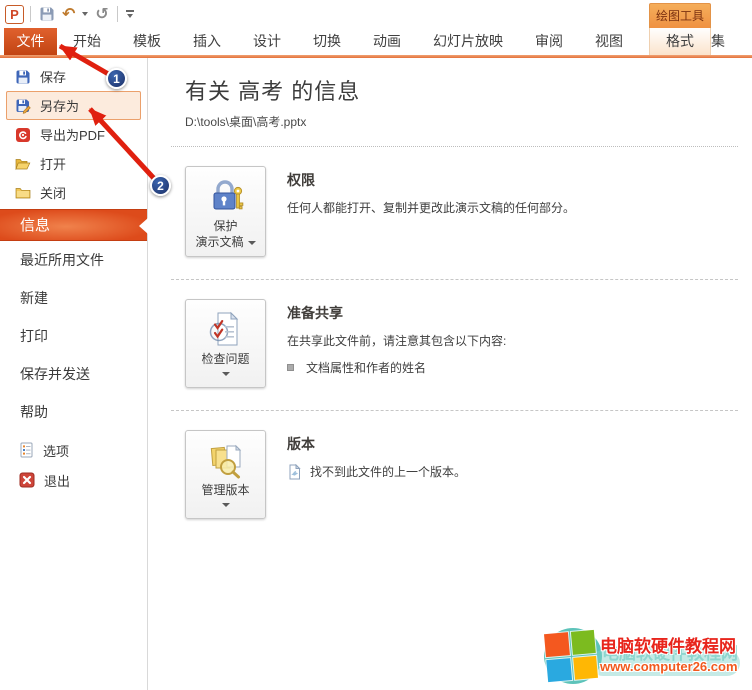  I want to click on sidebar-item-label: 选项, so click(56, 451).